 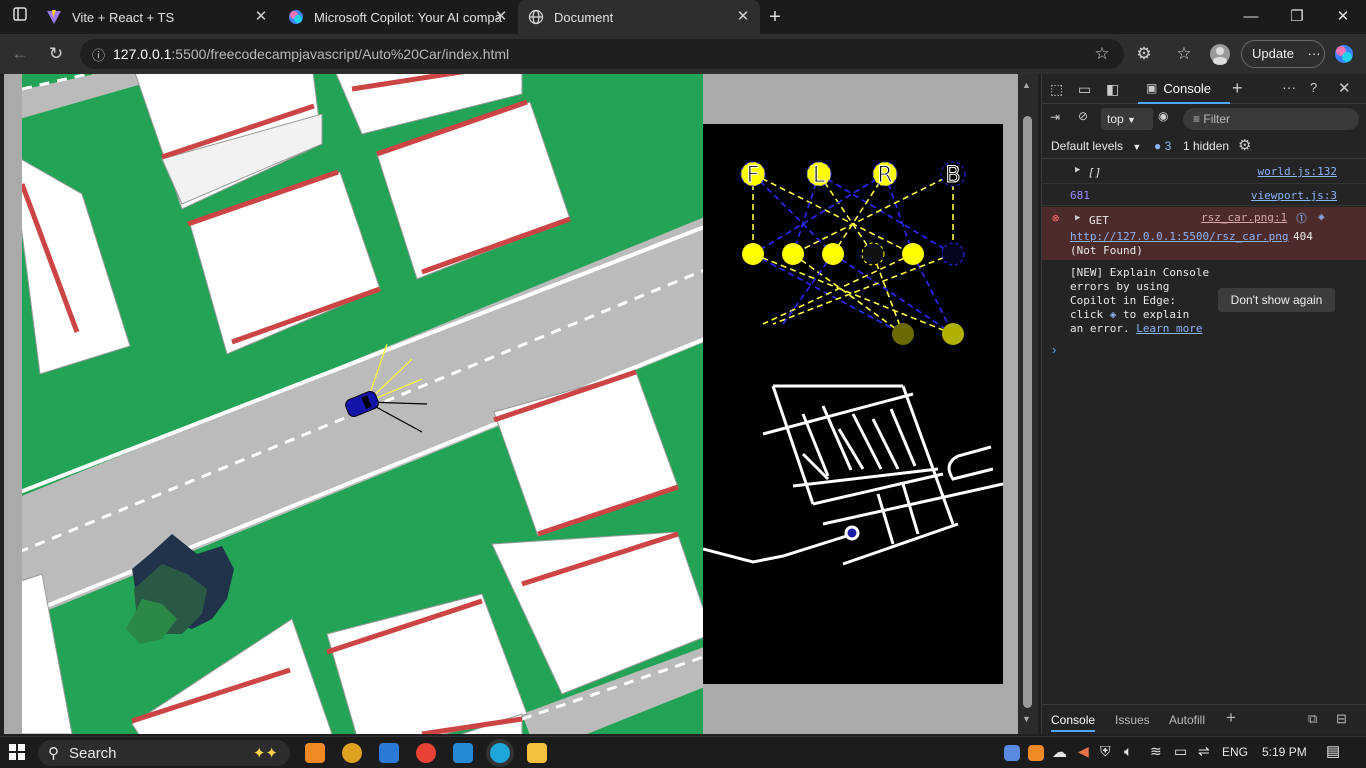 I want to click on dock-icon: ◧, so click(x=1112, y=89).